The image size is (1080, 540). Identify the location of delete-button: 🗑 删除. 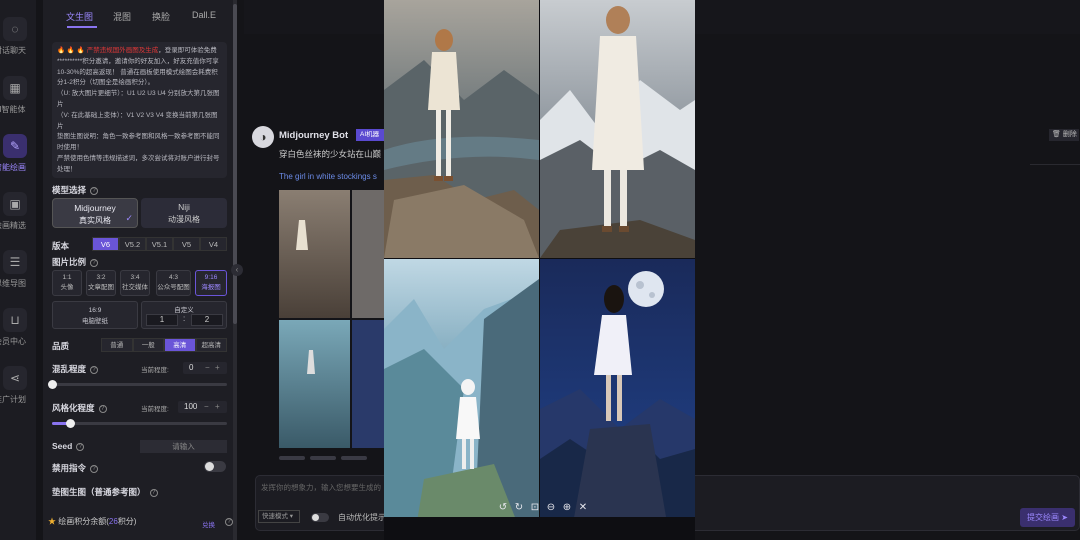
(1064, 135).